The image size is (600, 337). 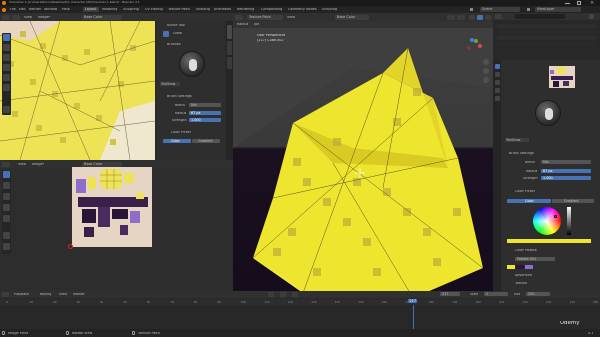 I want to click on jump-end-button, so click(x=295, y=294).